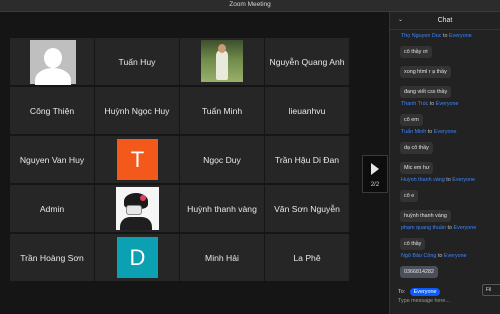 This screenshot has height=314, width=500. I want to click on message-sender-line: Thọ Nguyen Duc to Everyone, so click(445, 36).